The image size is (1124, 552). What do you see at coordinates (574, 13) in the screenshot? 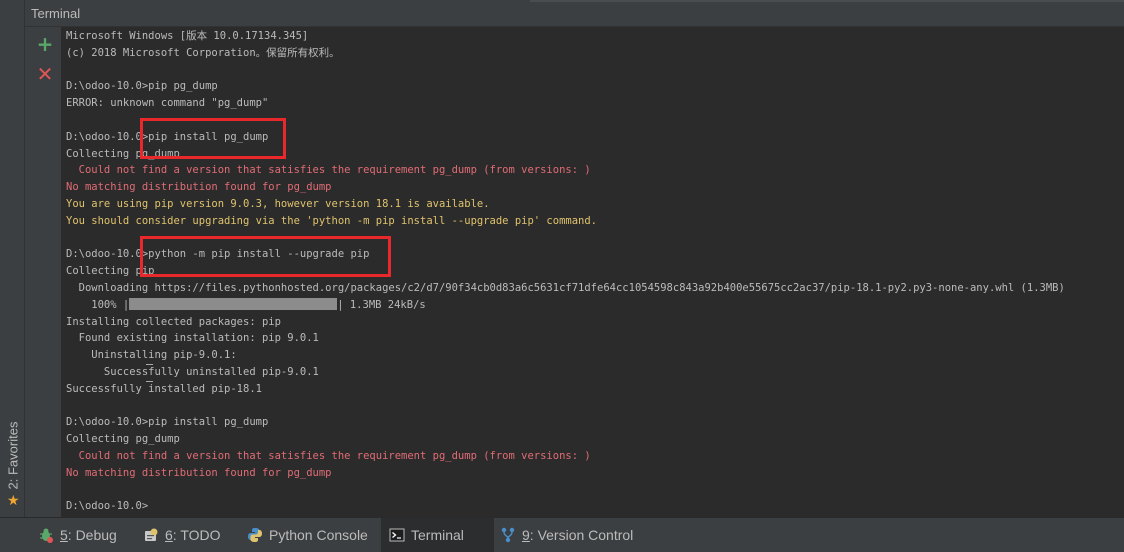
I see `tool-window-header: Terminal` at bounding box center [574, 13].